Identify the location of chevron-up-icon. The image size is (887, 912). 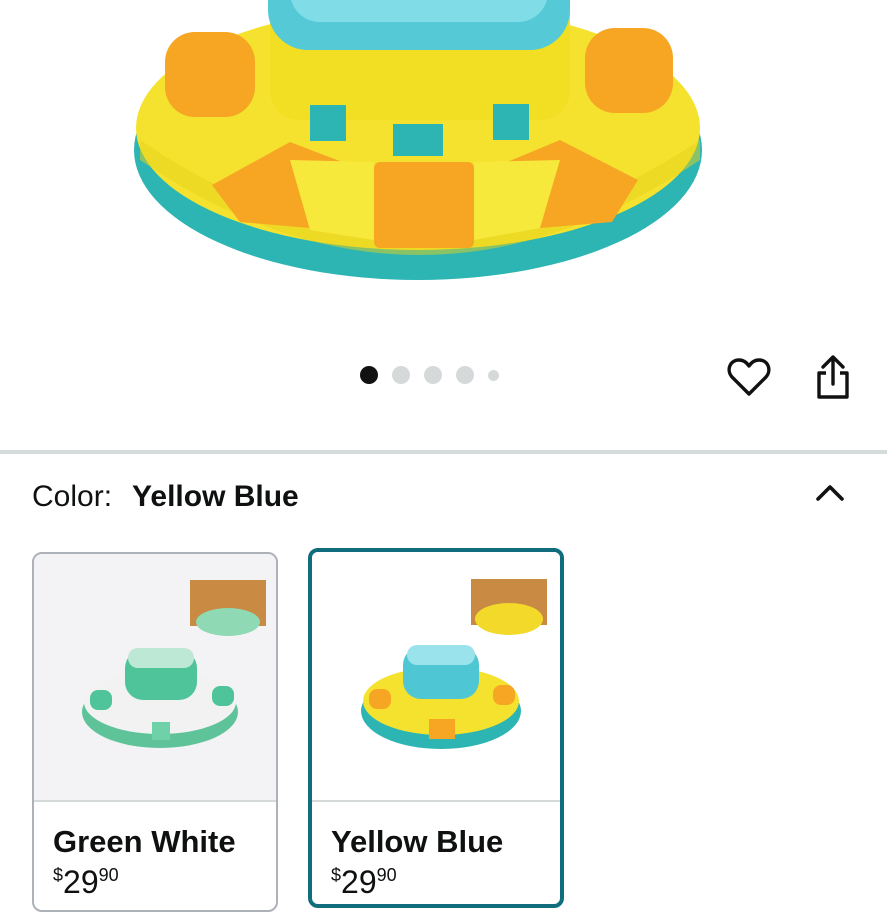
(830, 493).